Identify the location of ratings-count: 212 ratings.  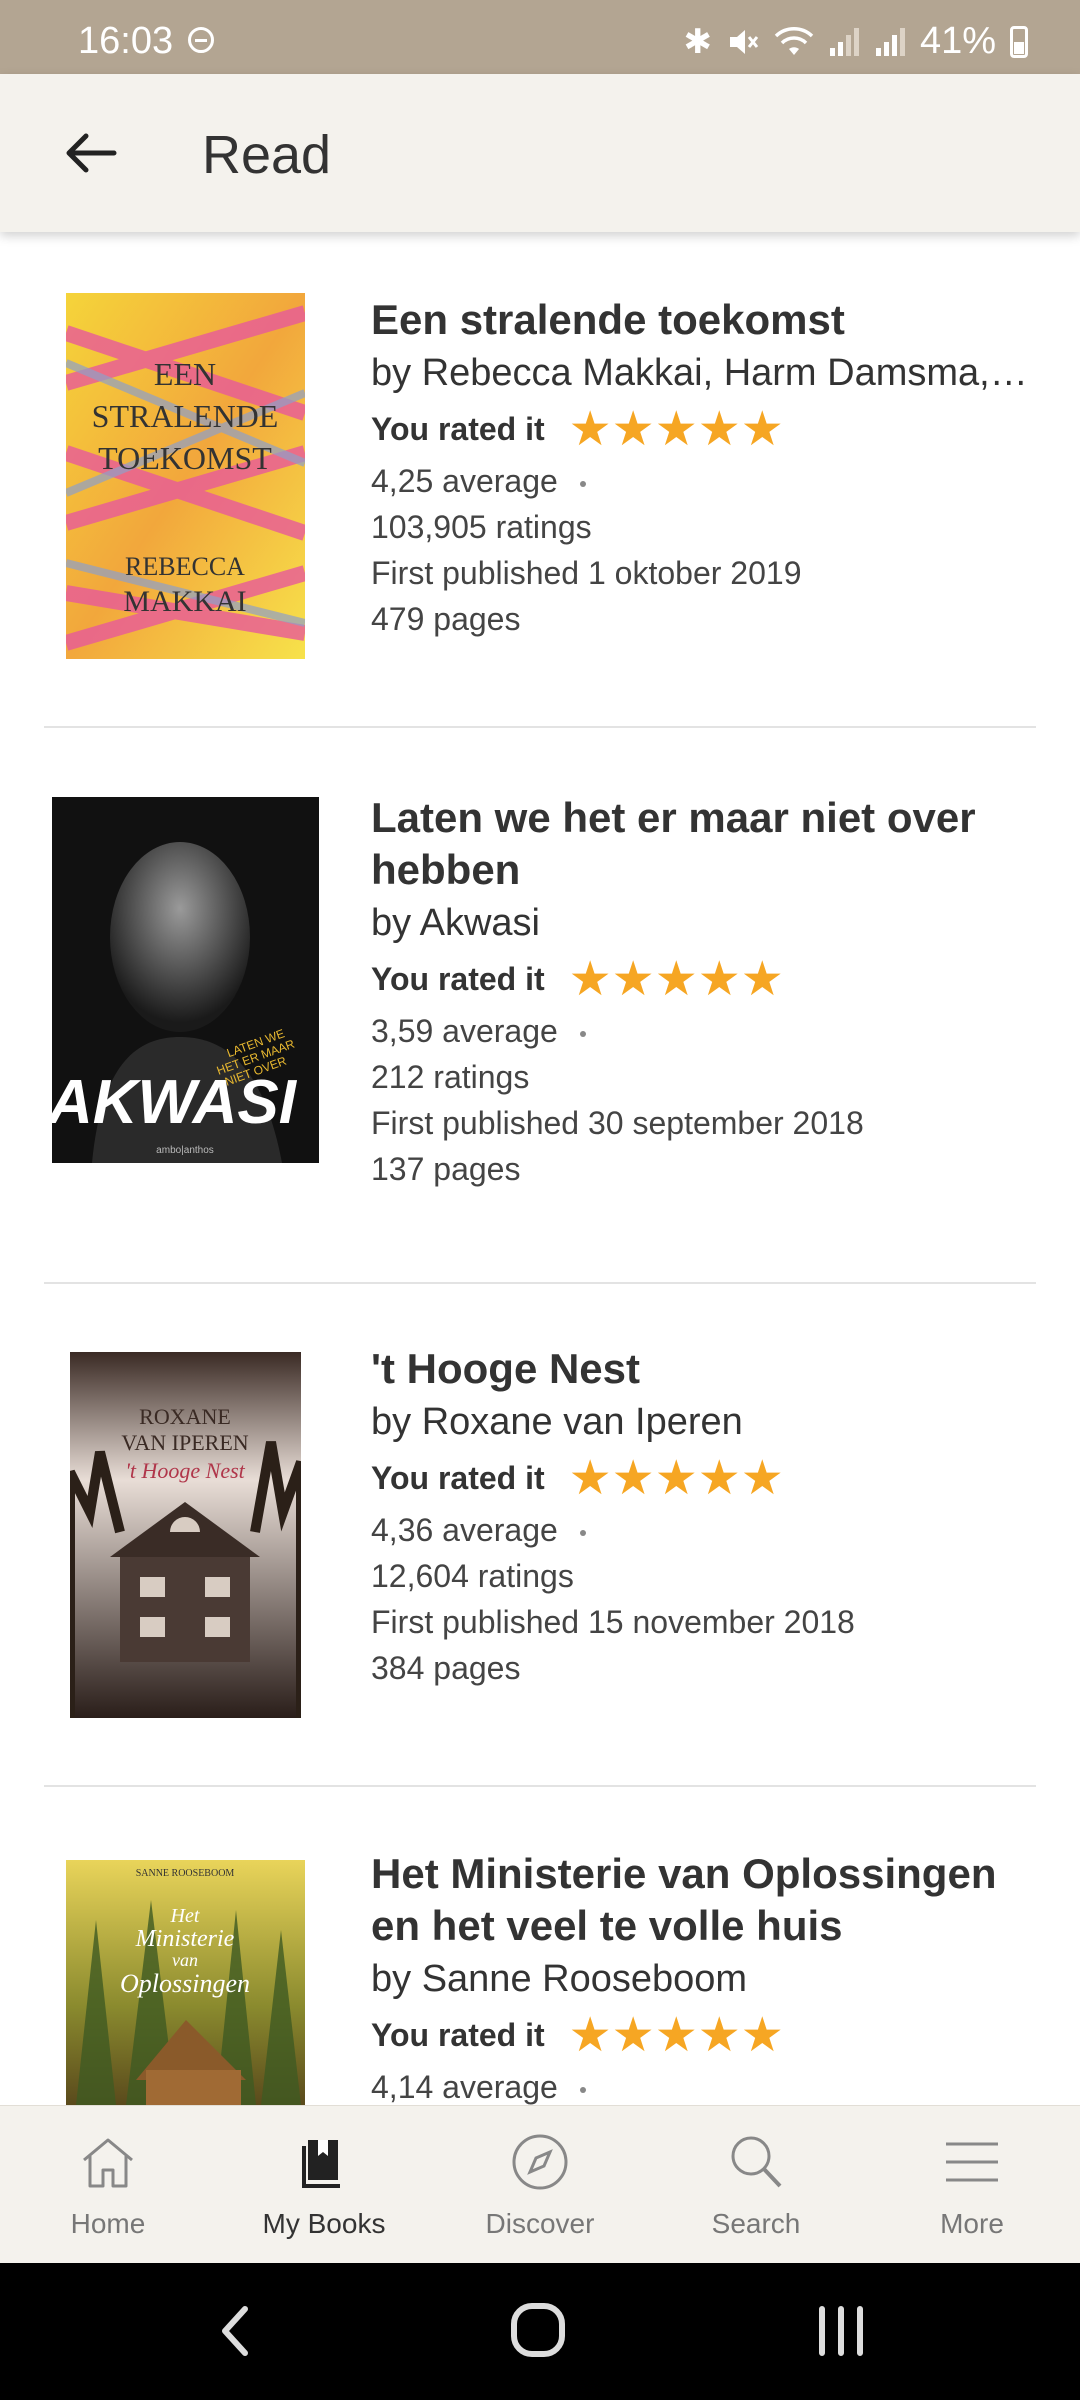
(450, 1077).